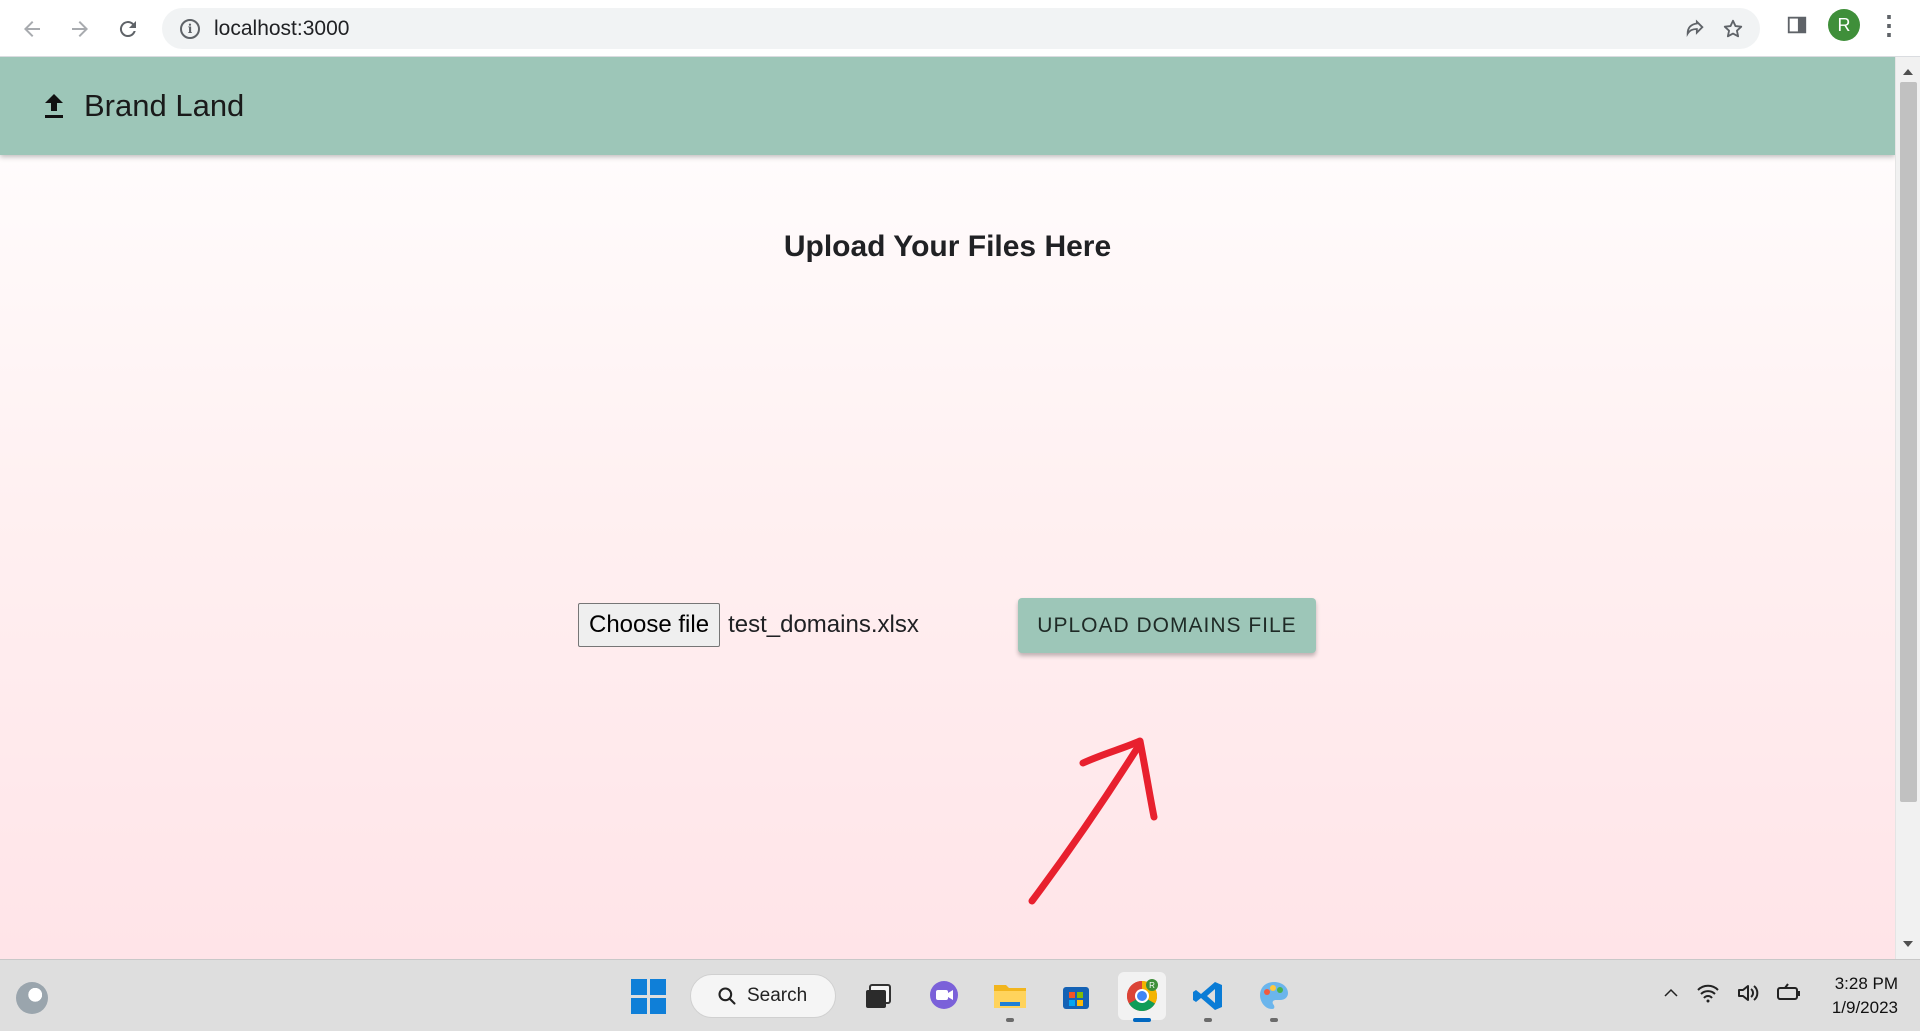 The image size is (1920, 1031). What do you see at coordinates (947, 106) in the screenshot?
I see `app-header: Brand Land` at bounding box center [947, 106].